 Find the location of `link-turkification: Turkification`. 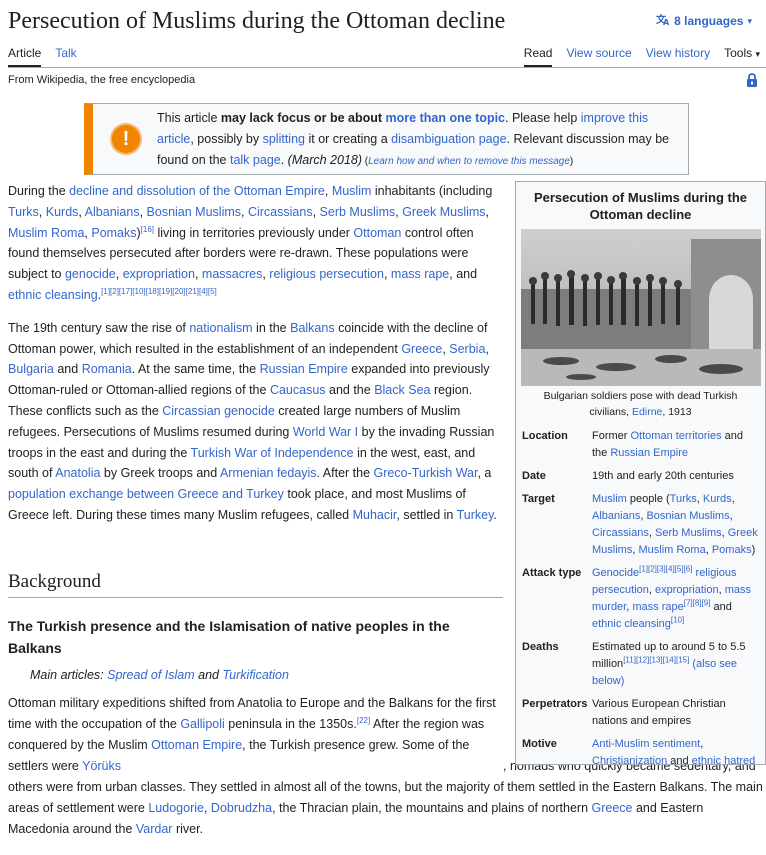

link-turkification: Turkification is located at coordinates (255, 675).